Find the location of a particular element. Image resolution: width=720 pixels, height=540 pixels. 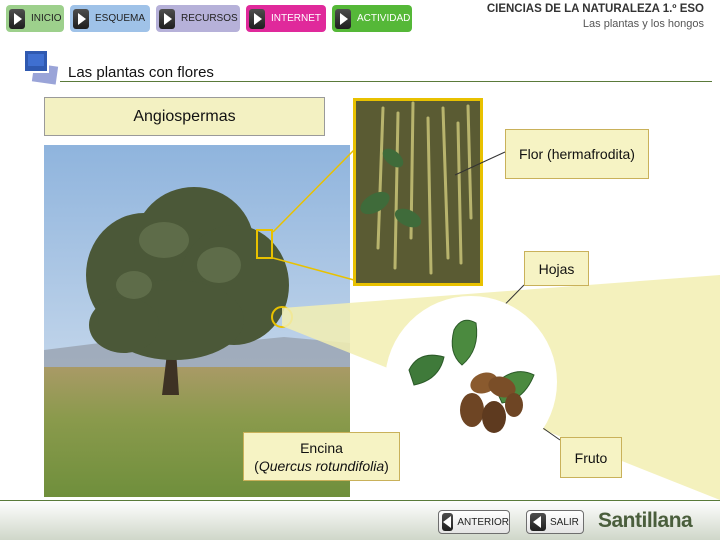

fruit-label: Fruto is located at coordinates (591, 457).